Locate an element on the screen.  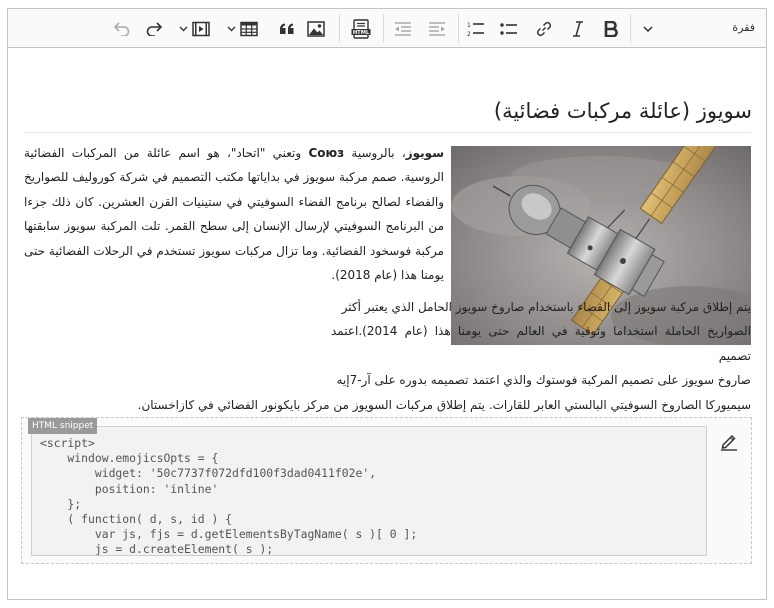
insert-table-button is located at coordinates (242, 28).